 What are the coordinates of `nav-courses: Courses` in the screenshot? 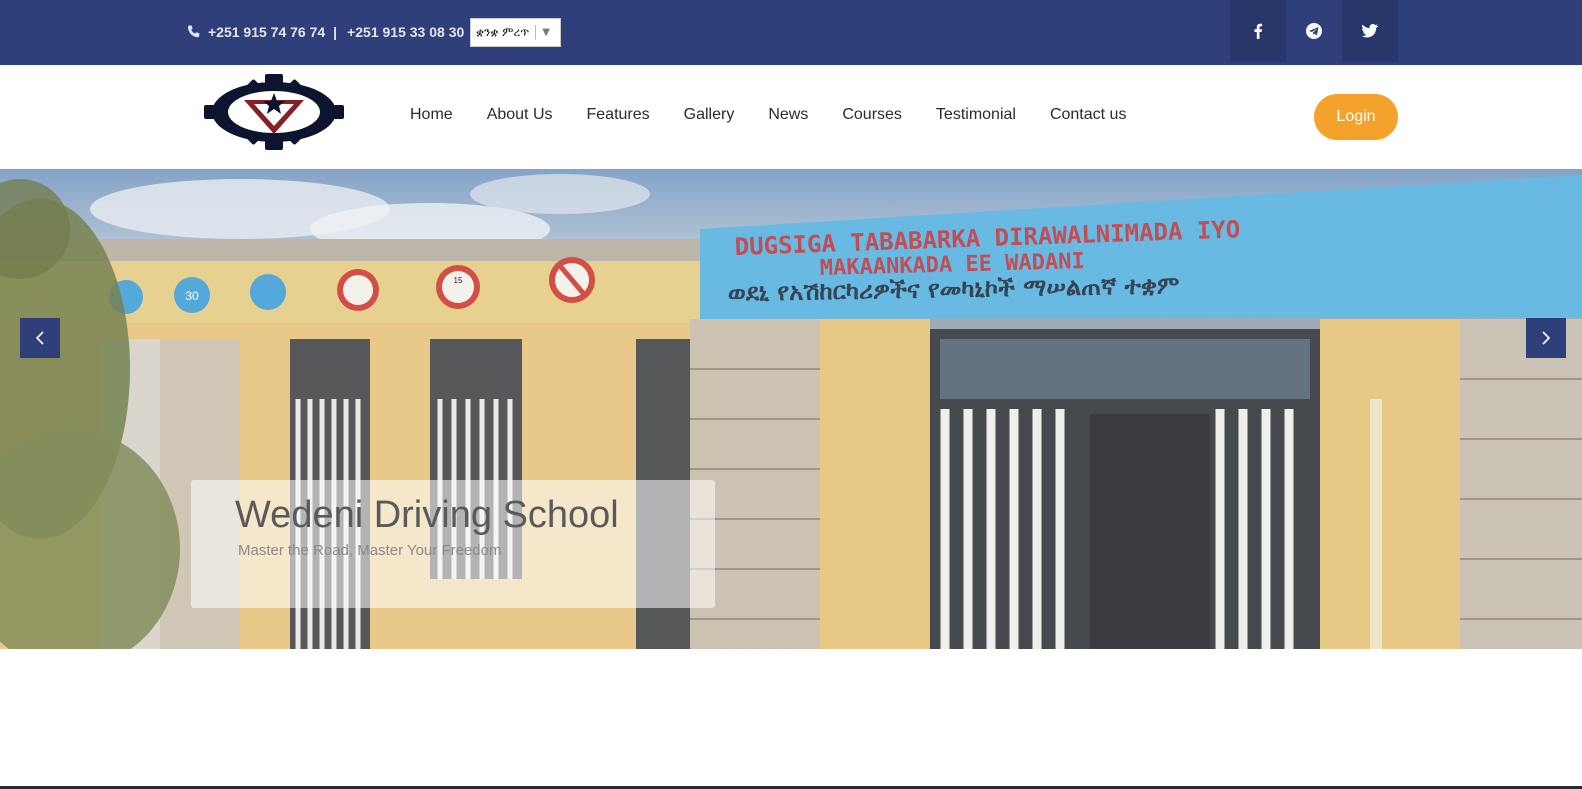 It's located at (872, 115).